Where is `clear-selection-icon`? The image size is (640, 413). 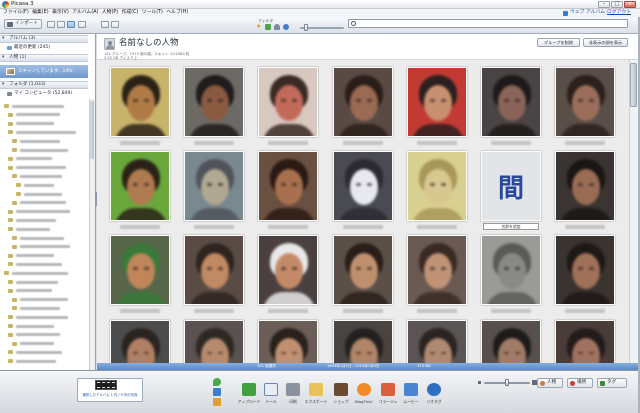
clear-selection-icon is located at coordinates (217, 392).